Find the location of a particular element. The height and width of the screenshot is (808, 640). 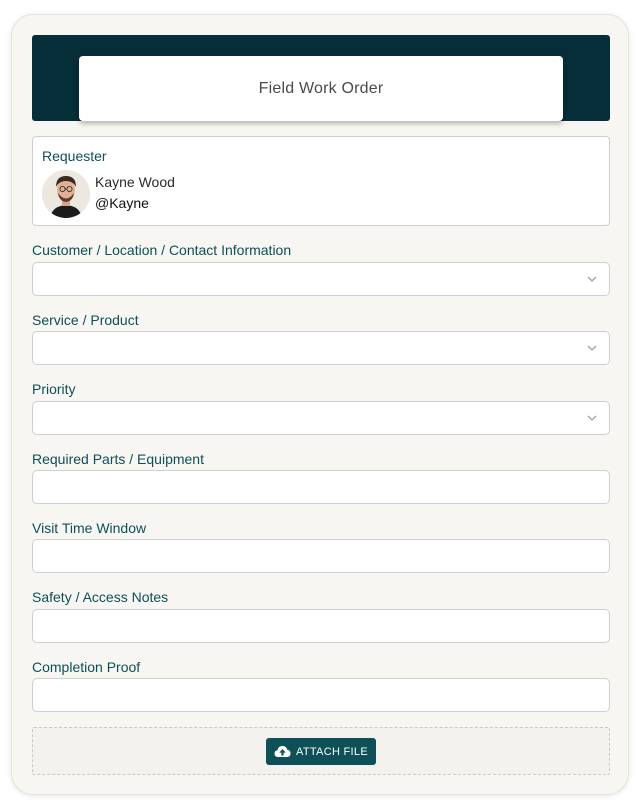

priority-field-label: Priority is located at coordinates (54, 389).